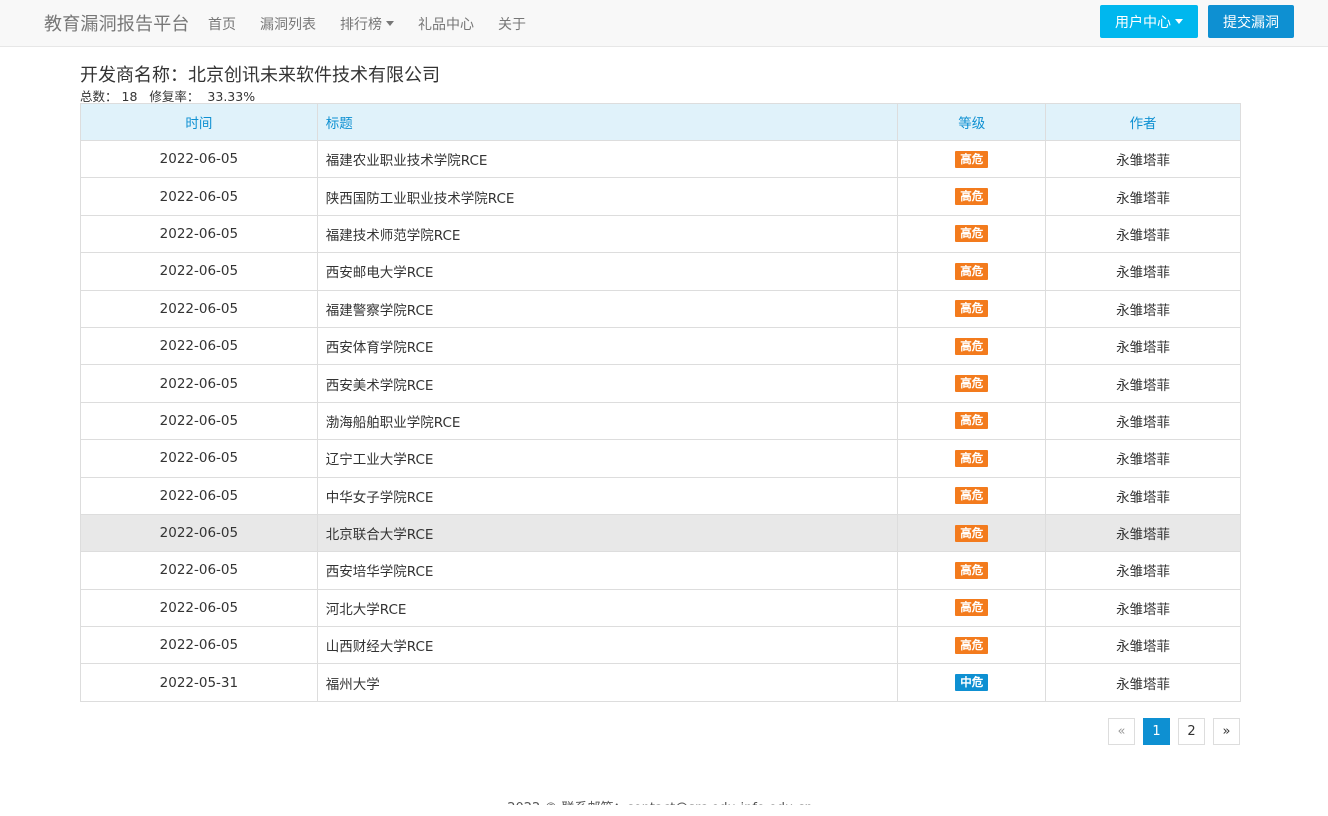 The image size is (1328, 816). I want to click on main-nav: 首页 漏洞列表 排行榜 礼品中心 关于, so click(379, 23).